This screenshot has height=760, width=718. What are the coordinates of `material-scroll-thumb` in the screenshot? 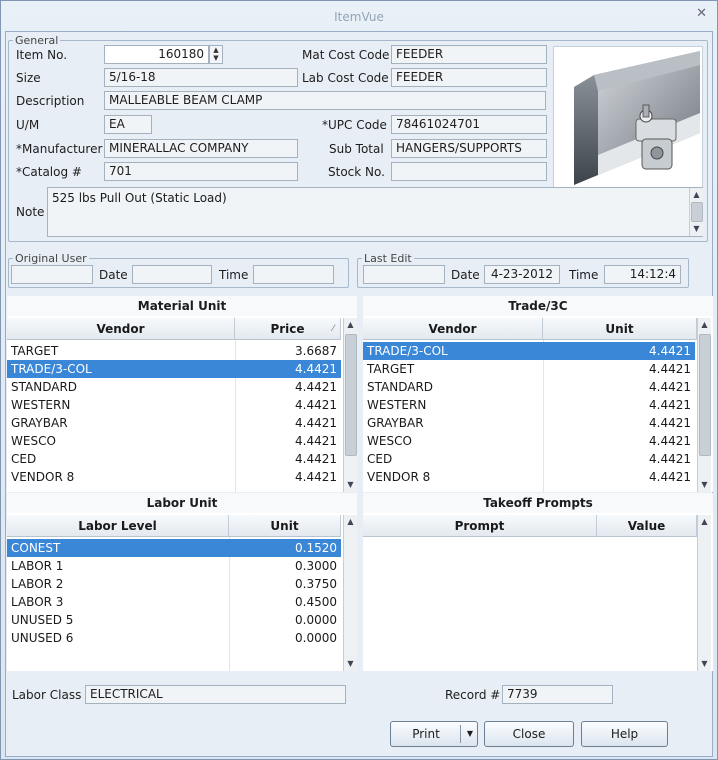 It's located at (351, 395).